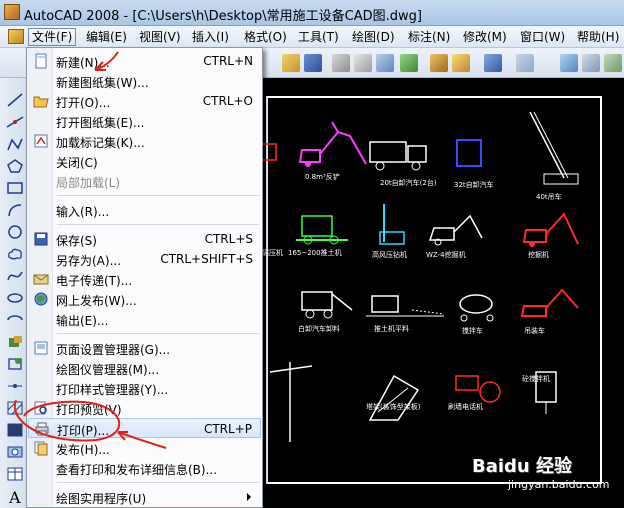 This screenshot has height=508, width=624. What do you see at coordinates (15, 342) in the screenshot?
I see `insert-block-icon` at bounding box center [15, 342].